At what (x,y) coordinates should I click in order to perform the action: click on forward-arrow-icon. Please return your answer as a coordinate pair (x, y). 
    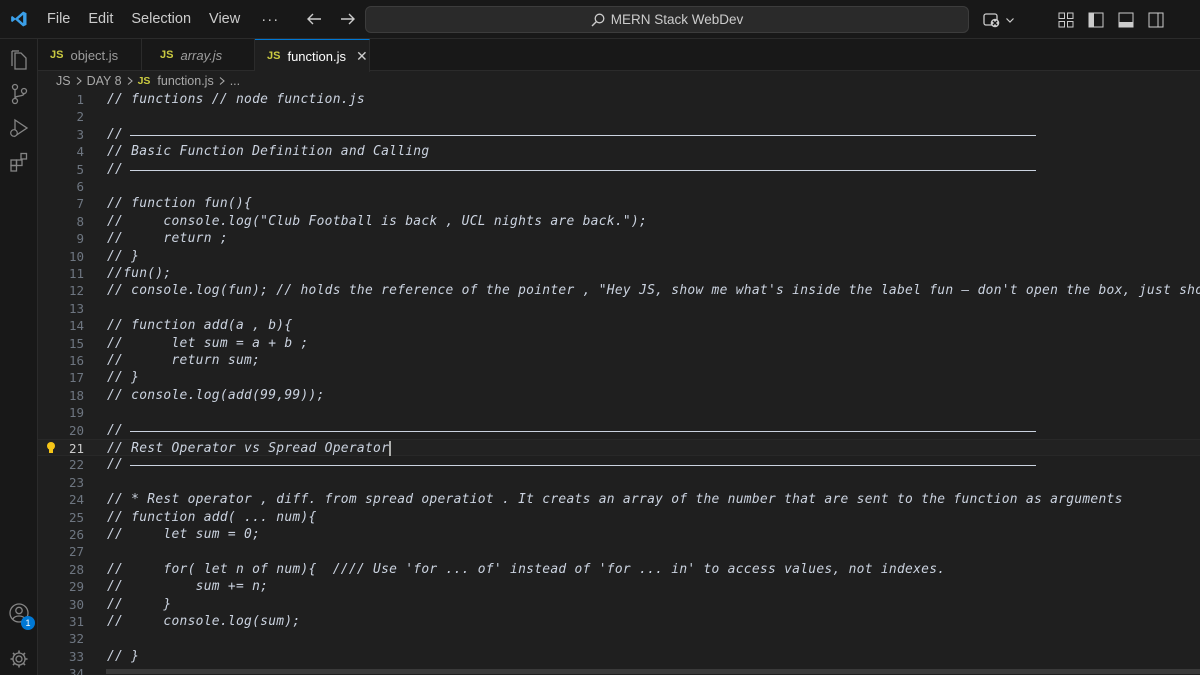
    Looking at the image, I should click on (348, 19).